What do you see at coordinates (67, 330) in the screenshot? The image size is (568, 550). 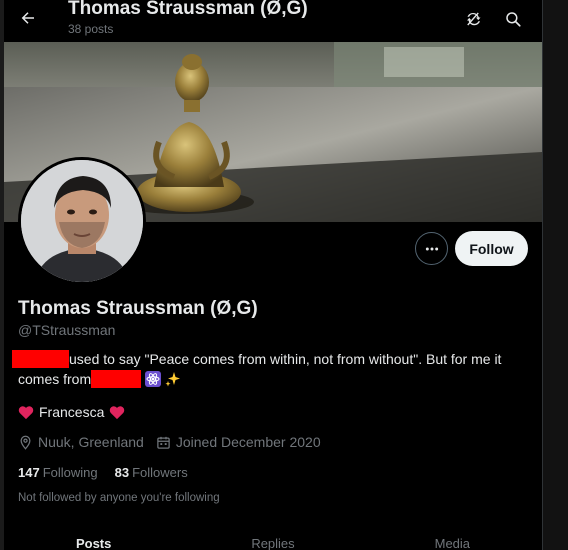 I see `handle: @TStraussman` at bounding box center [67, 330].